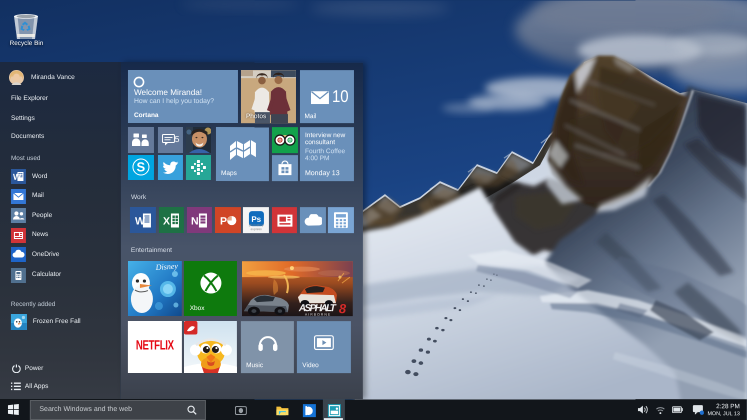  What do you see at coordinates (318, 314) in the screenshot?
I see `svg-text: AIRBORNE` at bounding box center [318, 314].